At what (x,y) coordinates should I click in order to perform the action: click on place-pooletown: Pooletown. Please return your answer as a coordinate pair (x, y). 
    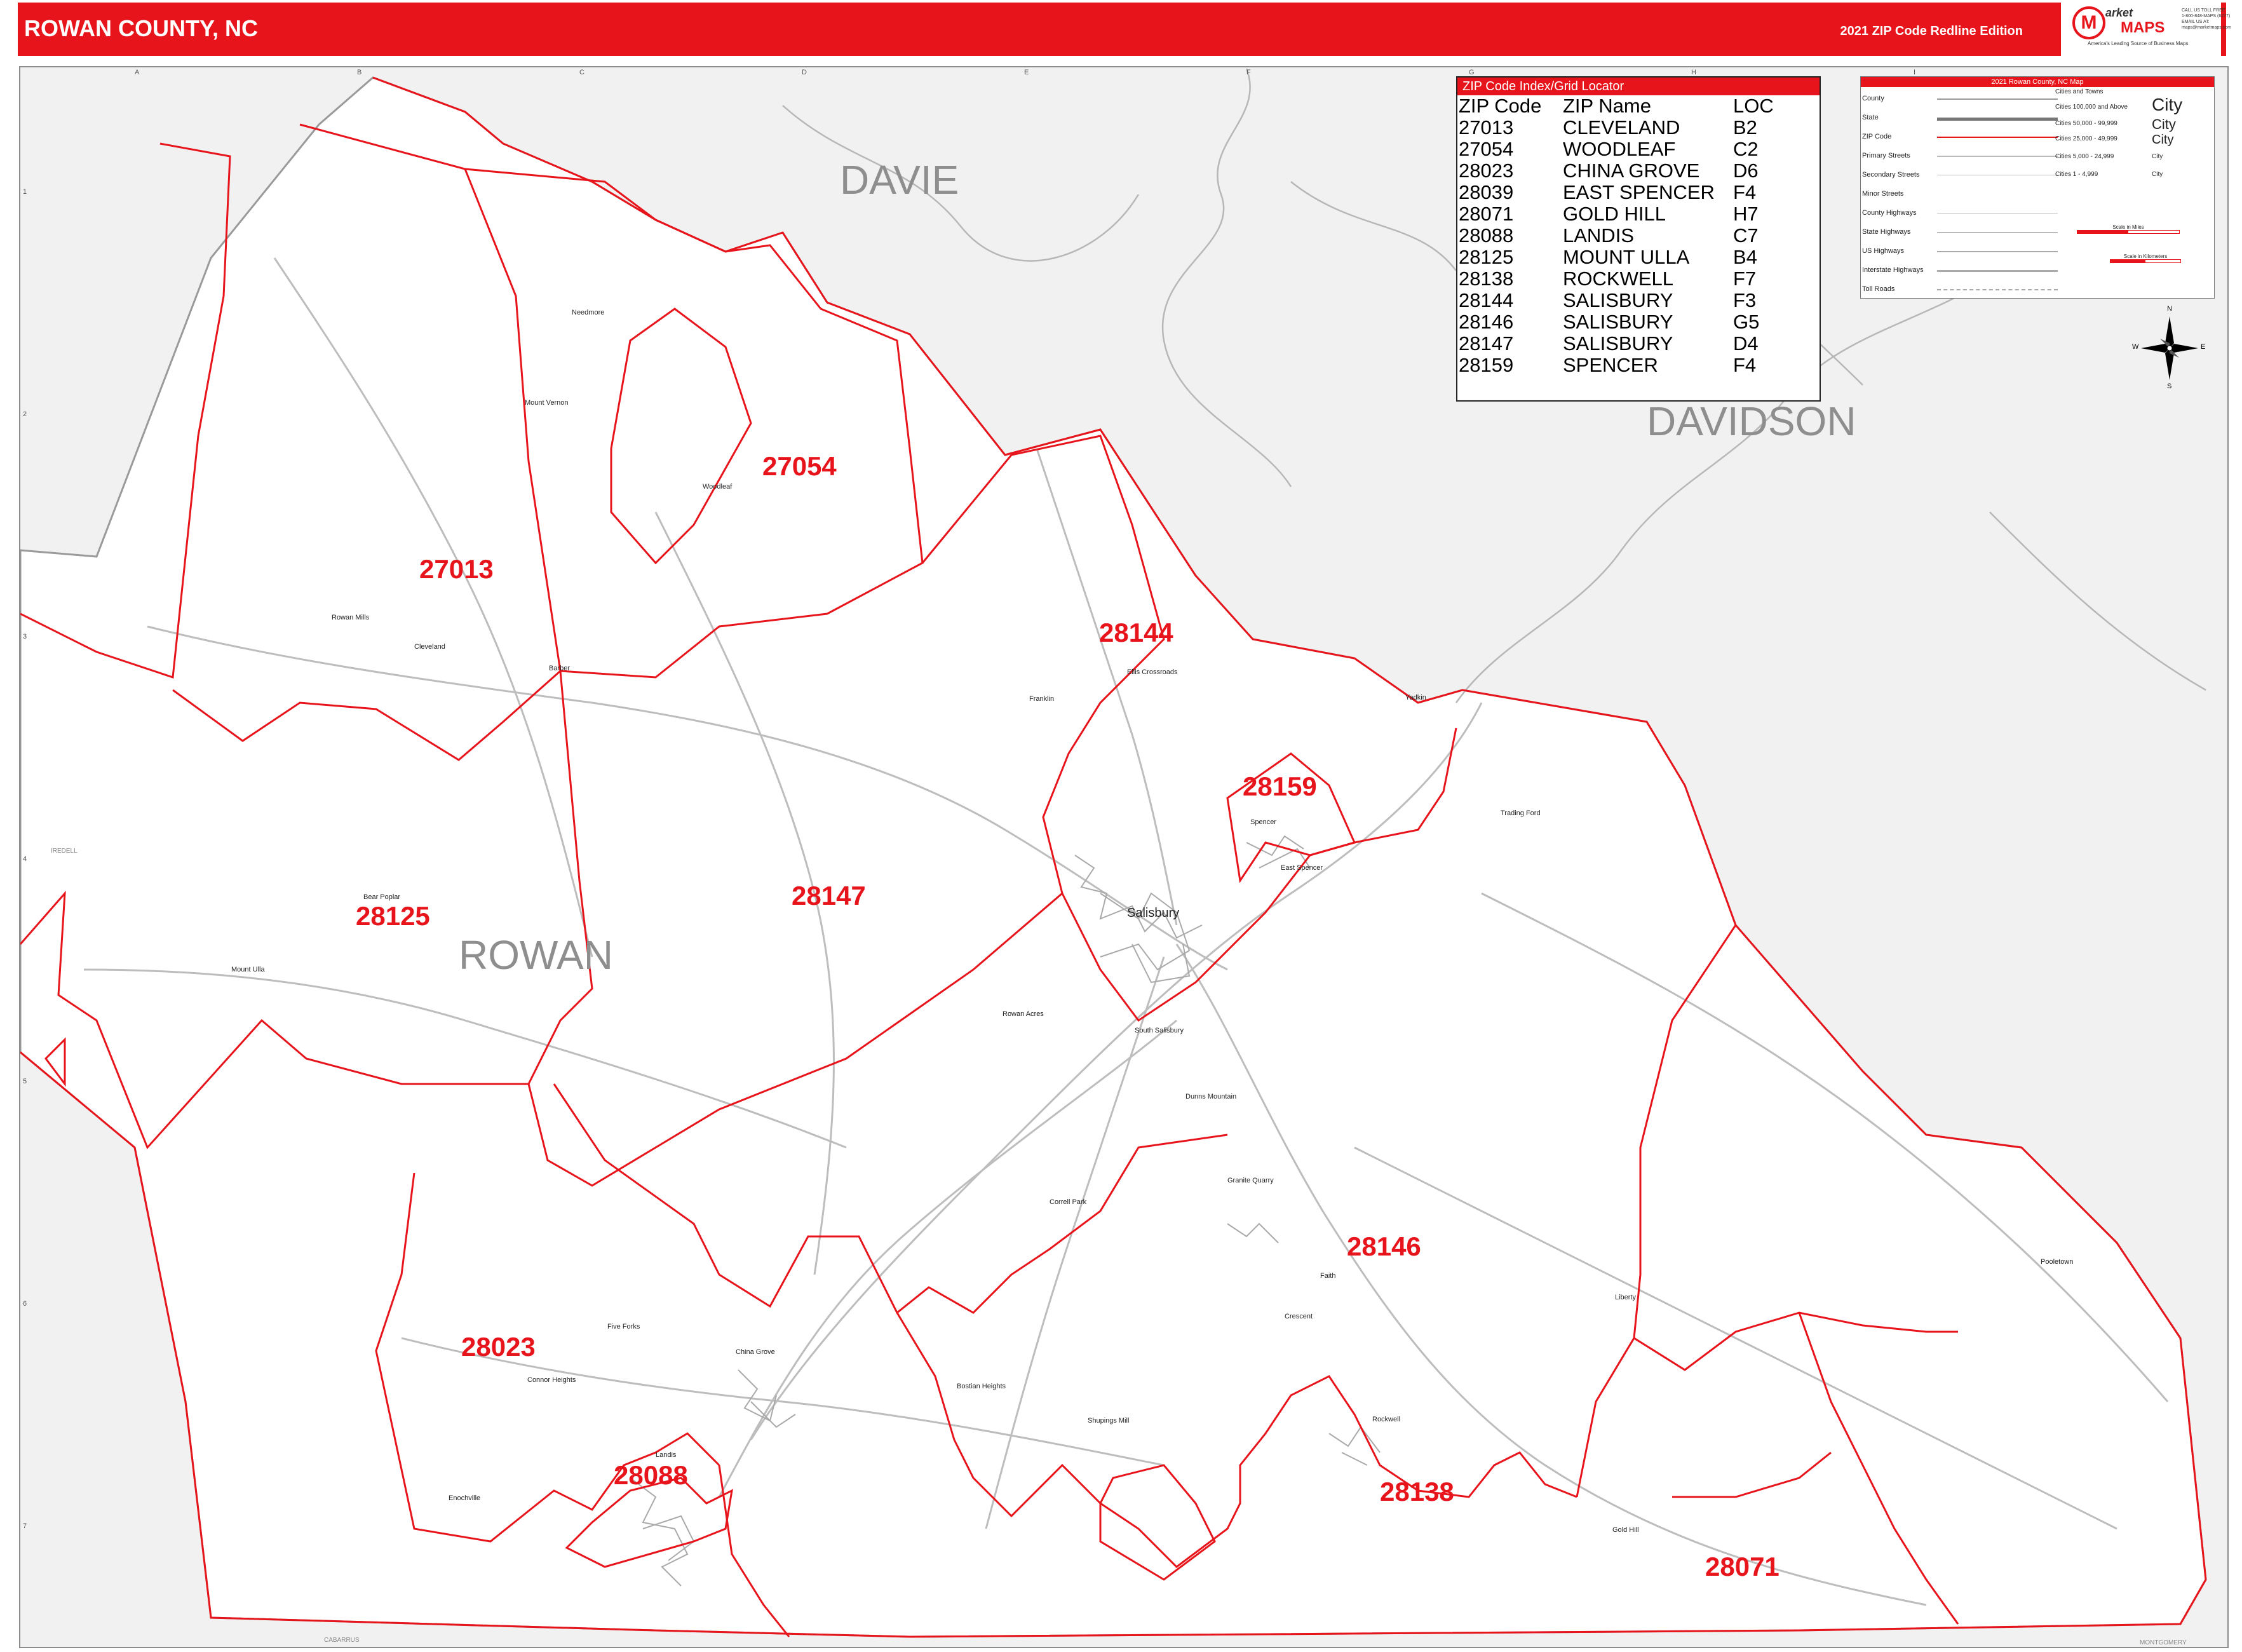
    Looking at the image, I should click on (2057, 1262).